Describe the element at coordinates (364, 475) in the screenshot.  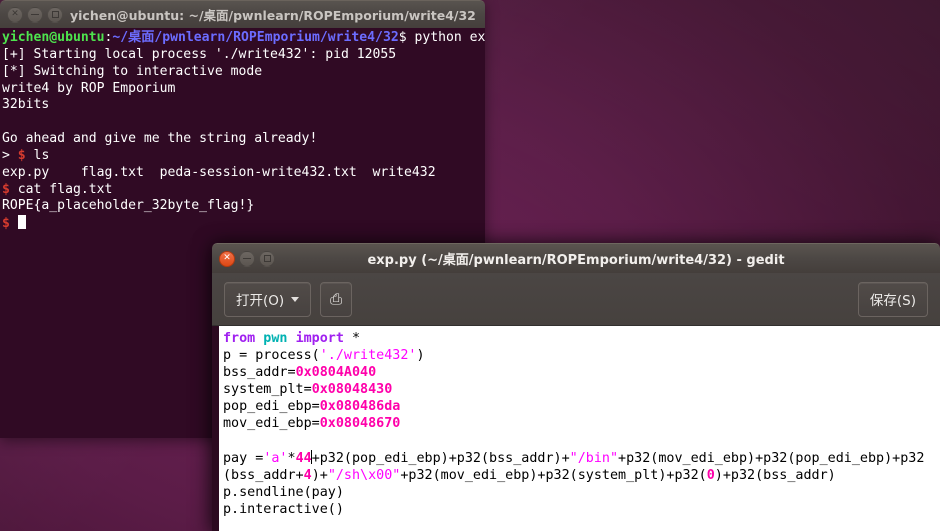
I see `payload-string-sh: "/sh\x00"` at that location.